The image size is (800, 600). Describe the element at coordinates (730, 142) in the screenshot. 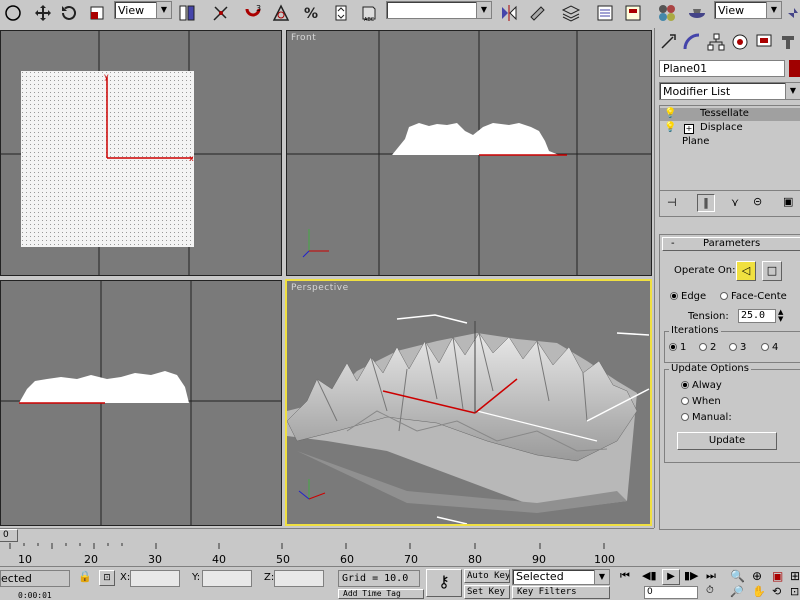

I see `stack-item-plane: Plane` at that location.